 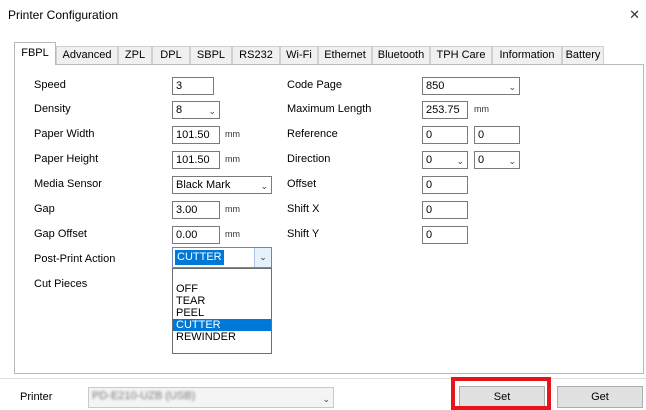 What do you see at coordinates (199, 257) in the screenshot?
I see `post-print-action-value: CUTTER` at bounding box center [199, 257].